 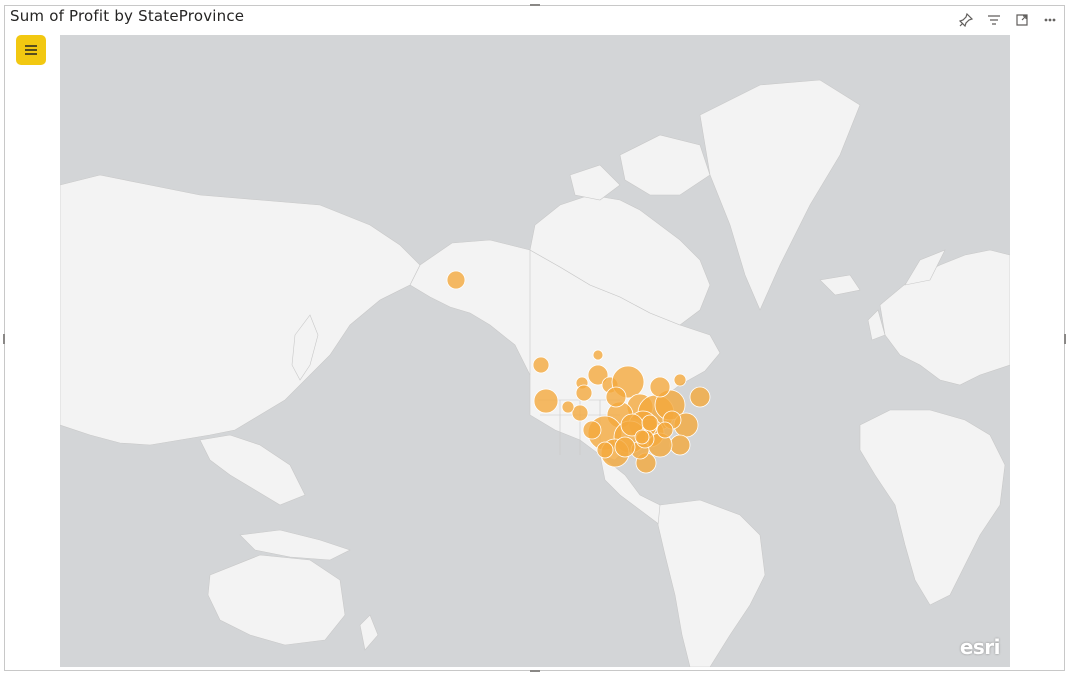 I want to click on resize-handle-top, so click(x=535, y=5).